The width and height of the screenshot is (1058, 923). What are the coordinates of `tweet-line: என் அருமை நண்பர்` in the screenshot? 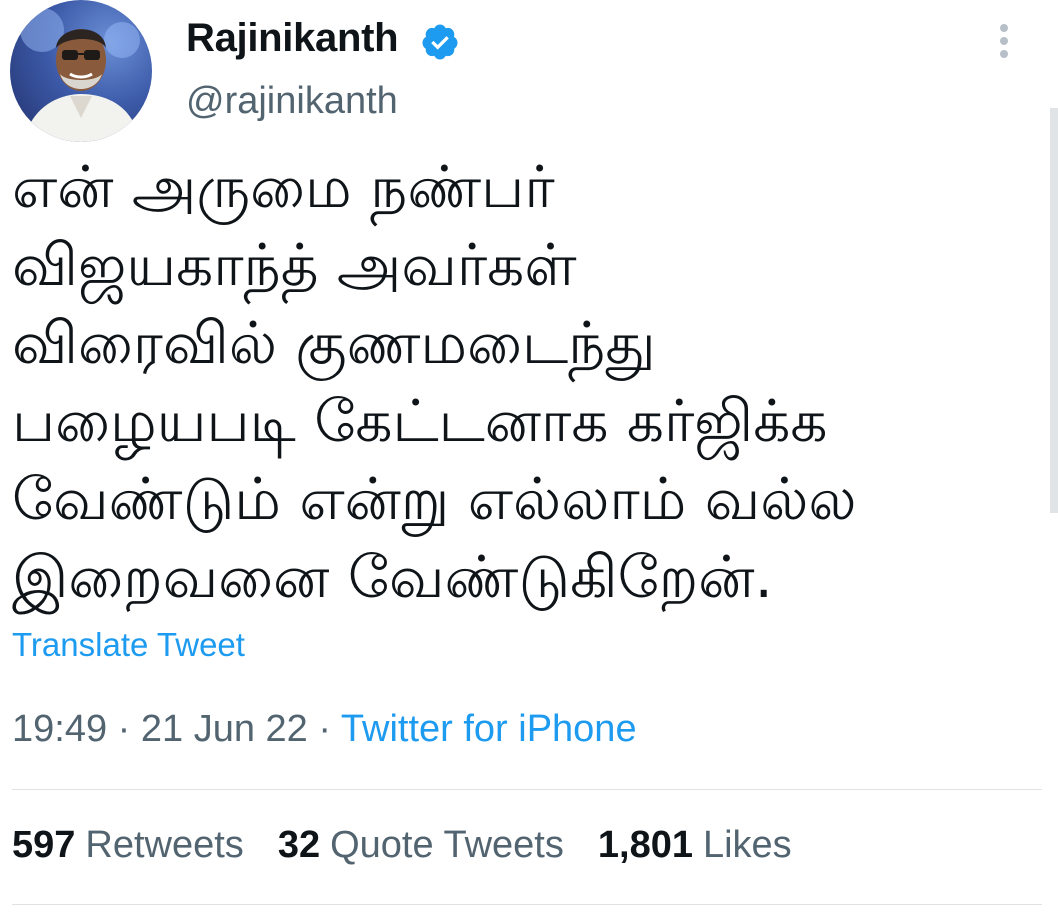 It's located at (283, 187).